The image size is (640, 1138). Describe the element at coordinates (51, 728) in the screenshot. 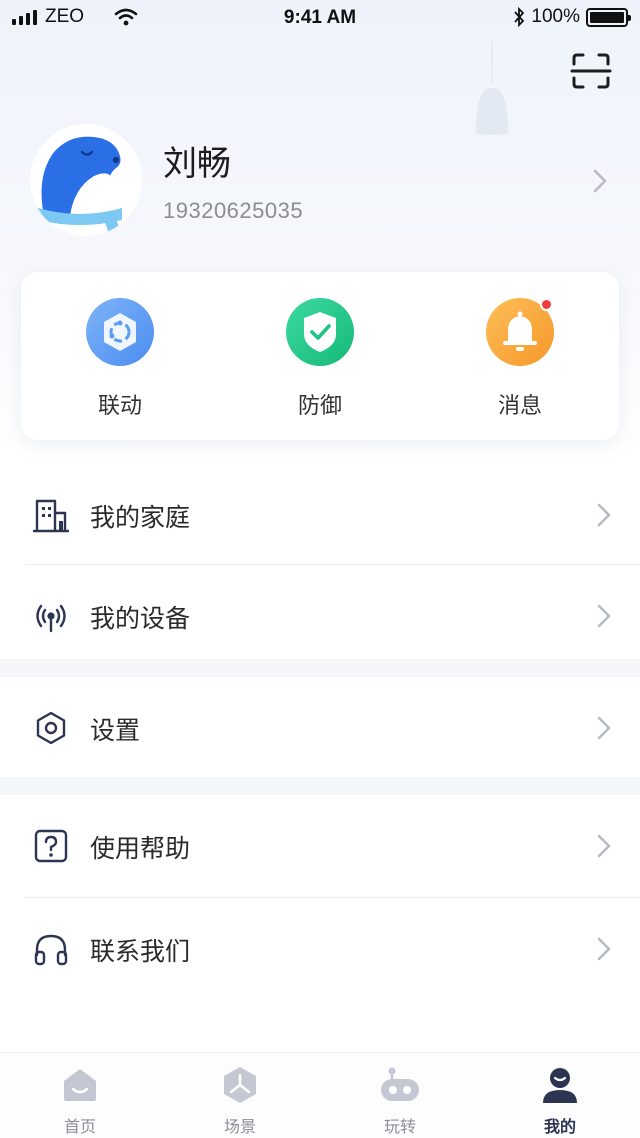

I see `settings-icon` at that location.